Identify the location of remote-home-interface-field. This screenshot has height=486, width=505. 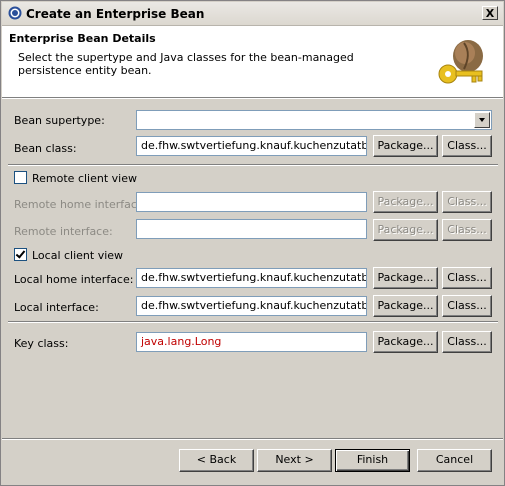
(251, 202).